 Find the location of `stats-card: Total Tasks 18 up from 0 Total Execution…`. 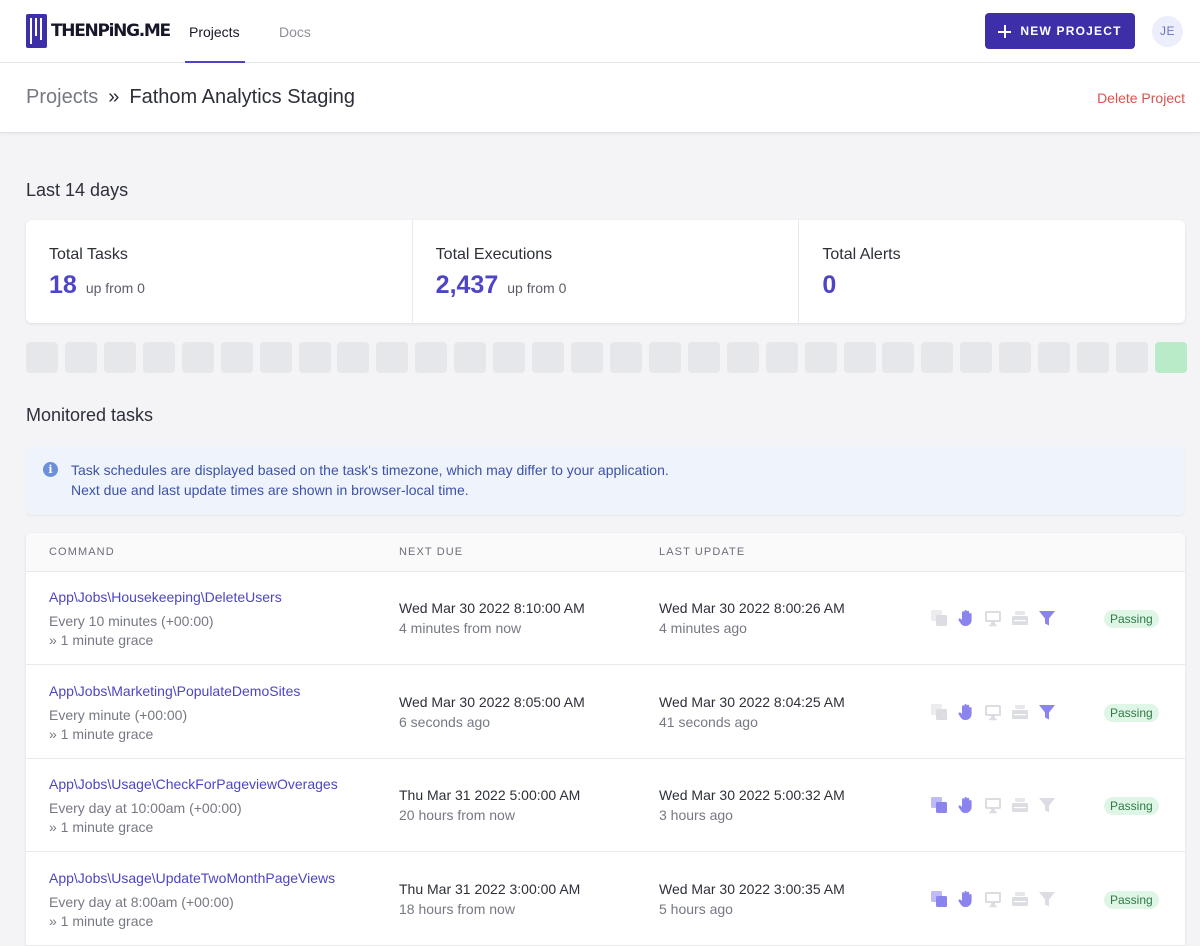

stats-card: Total Tasks 18 up from 0 Total Execution… is located at coordinates (605, 271).